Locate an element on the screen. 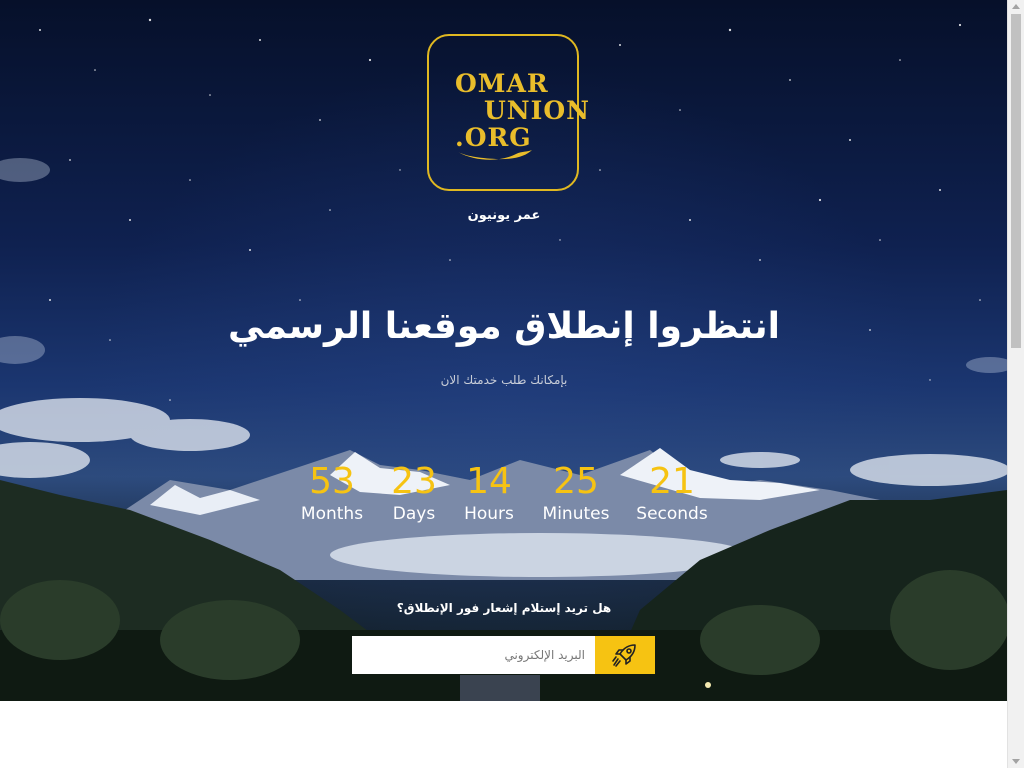 The image size is (1024, 768). countdown-minutes-value: 25 is located at coordinates (576, 481).